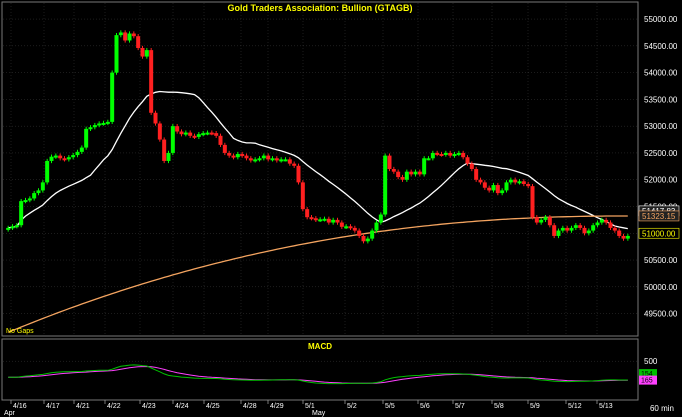  Describe the element at coordinates (20, 406) in the screenshot. I see `date-tick-label: 4/16` at that location.